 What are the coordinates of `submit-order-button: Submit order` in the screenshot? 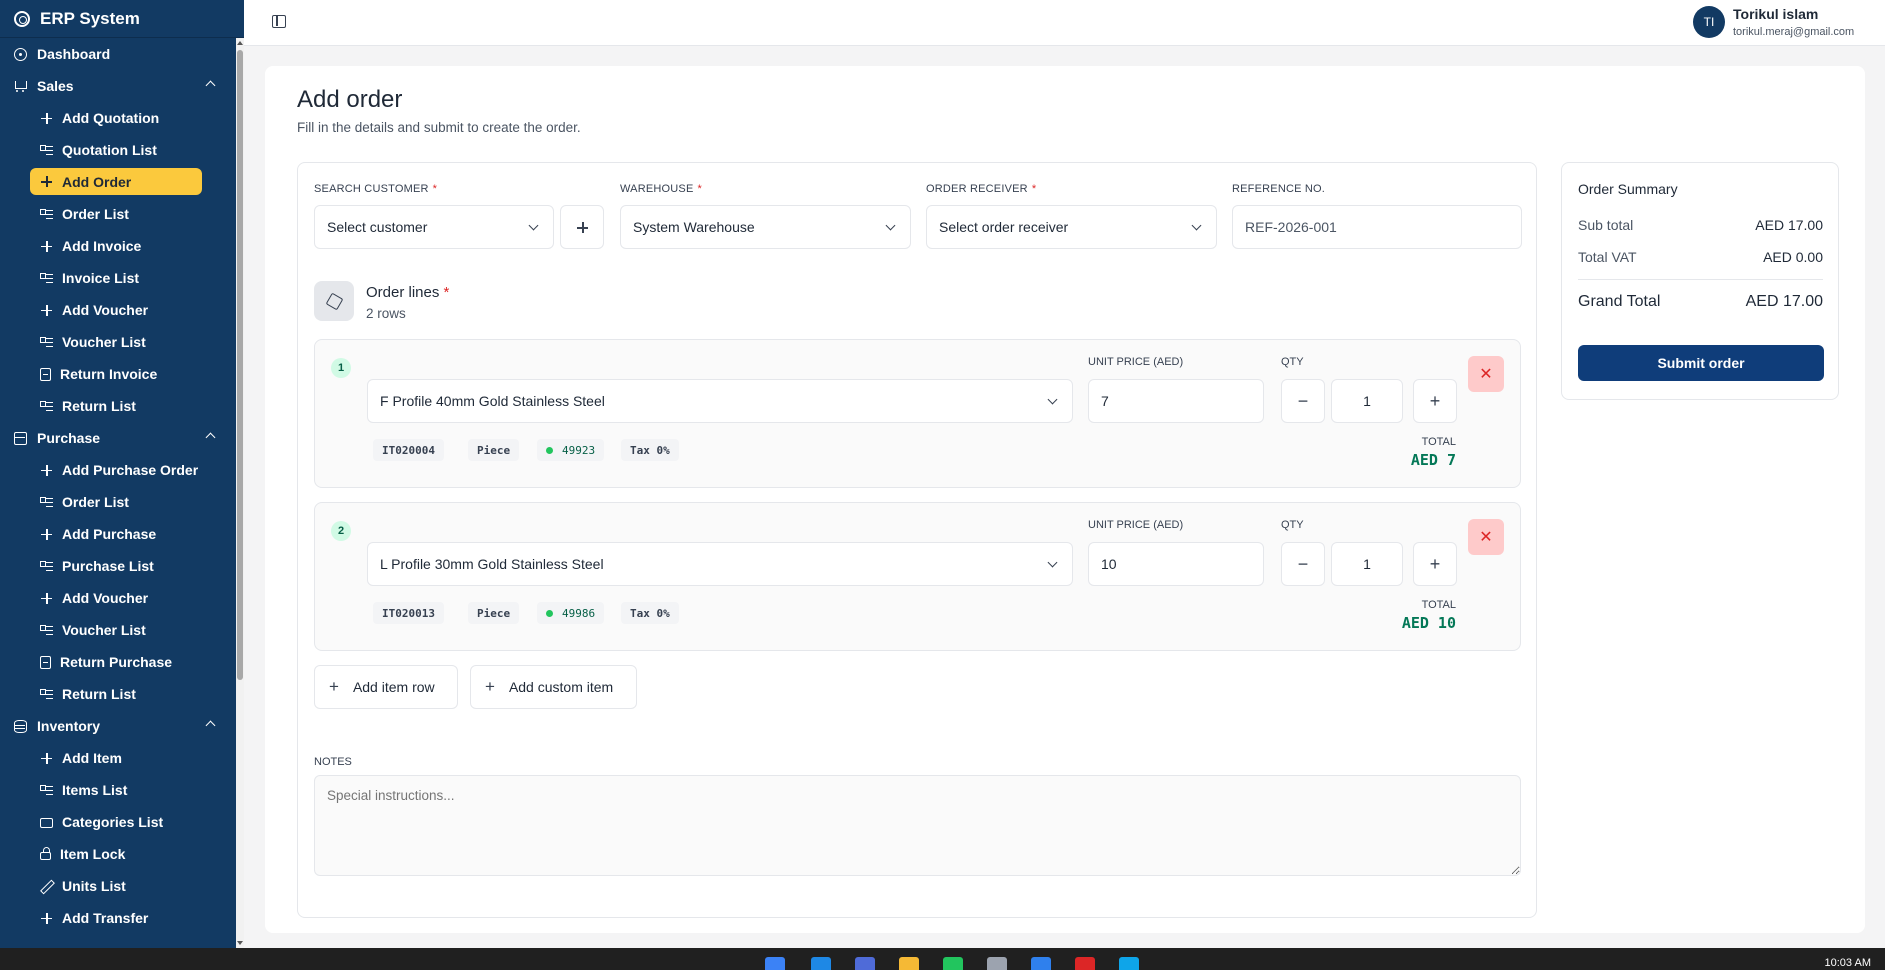 It's located at (1701, 363).